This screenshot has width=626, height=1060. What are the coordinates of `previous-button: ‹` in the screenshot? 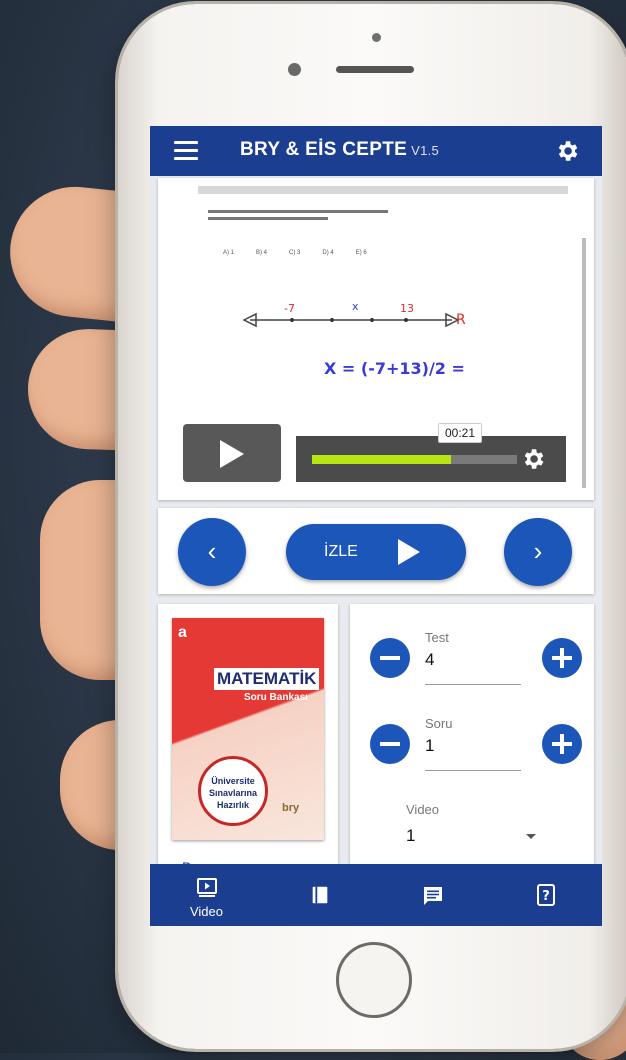 It's located at (212, 552).